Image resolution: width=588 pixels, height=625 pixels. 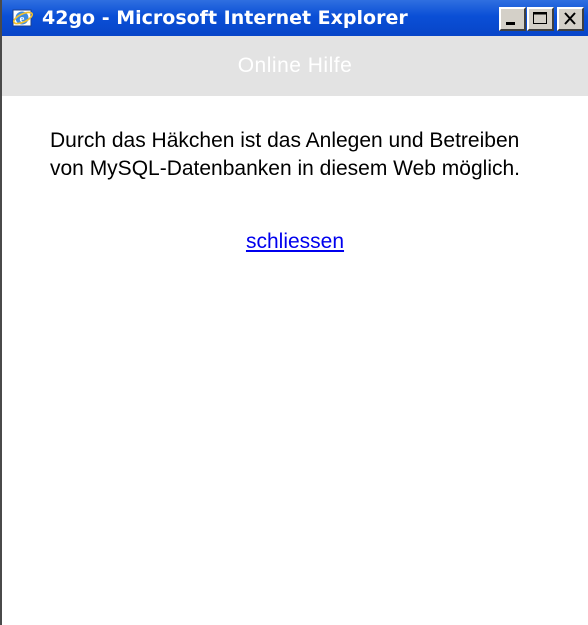 I want to click on maximize-button, so click(x=540, y=19).